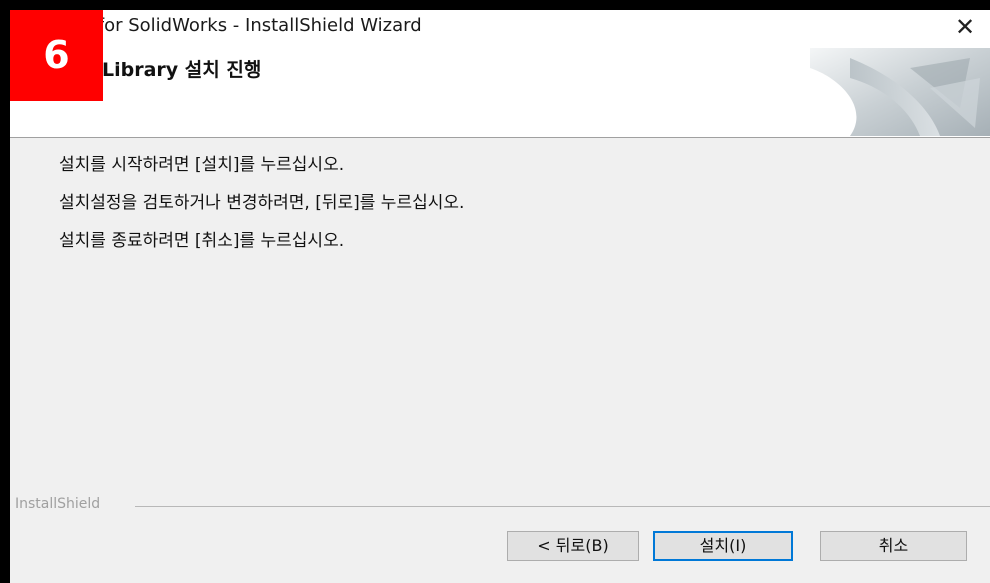 This screenshot has width=990, height=583. What do you see at coordinates (56, 55) in the screenshot?
I see `step-number-badge: 6` at bounding box center [56, 55].